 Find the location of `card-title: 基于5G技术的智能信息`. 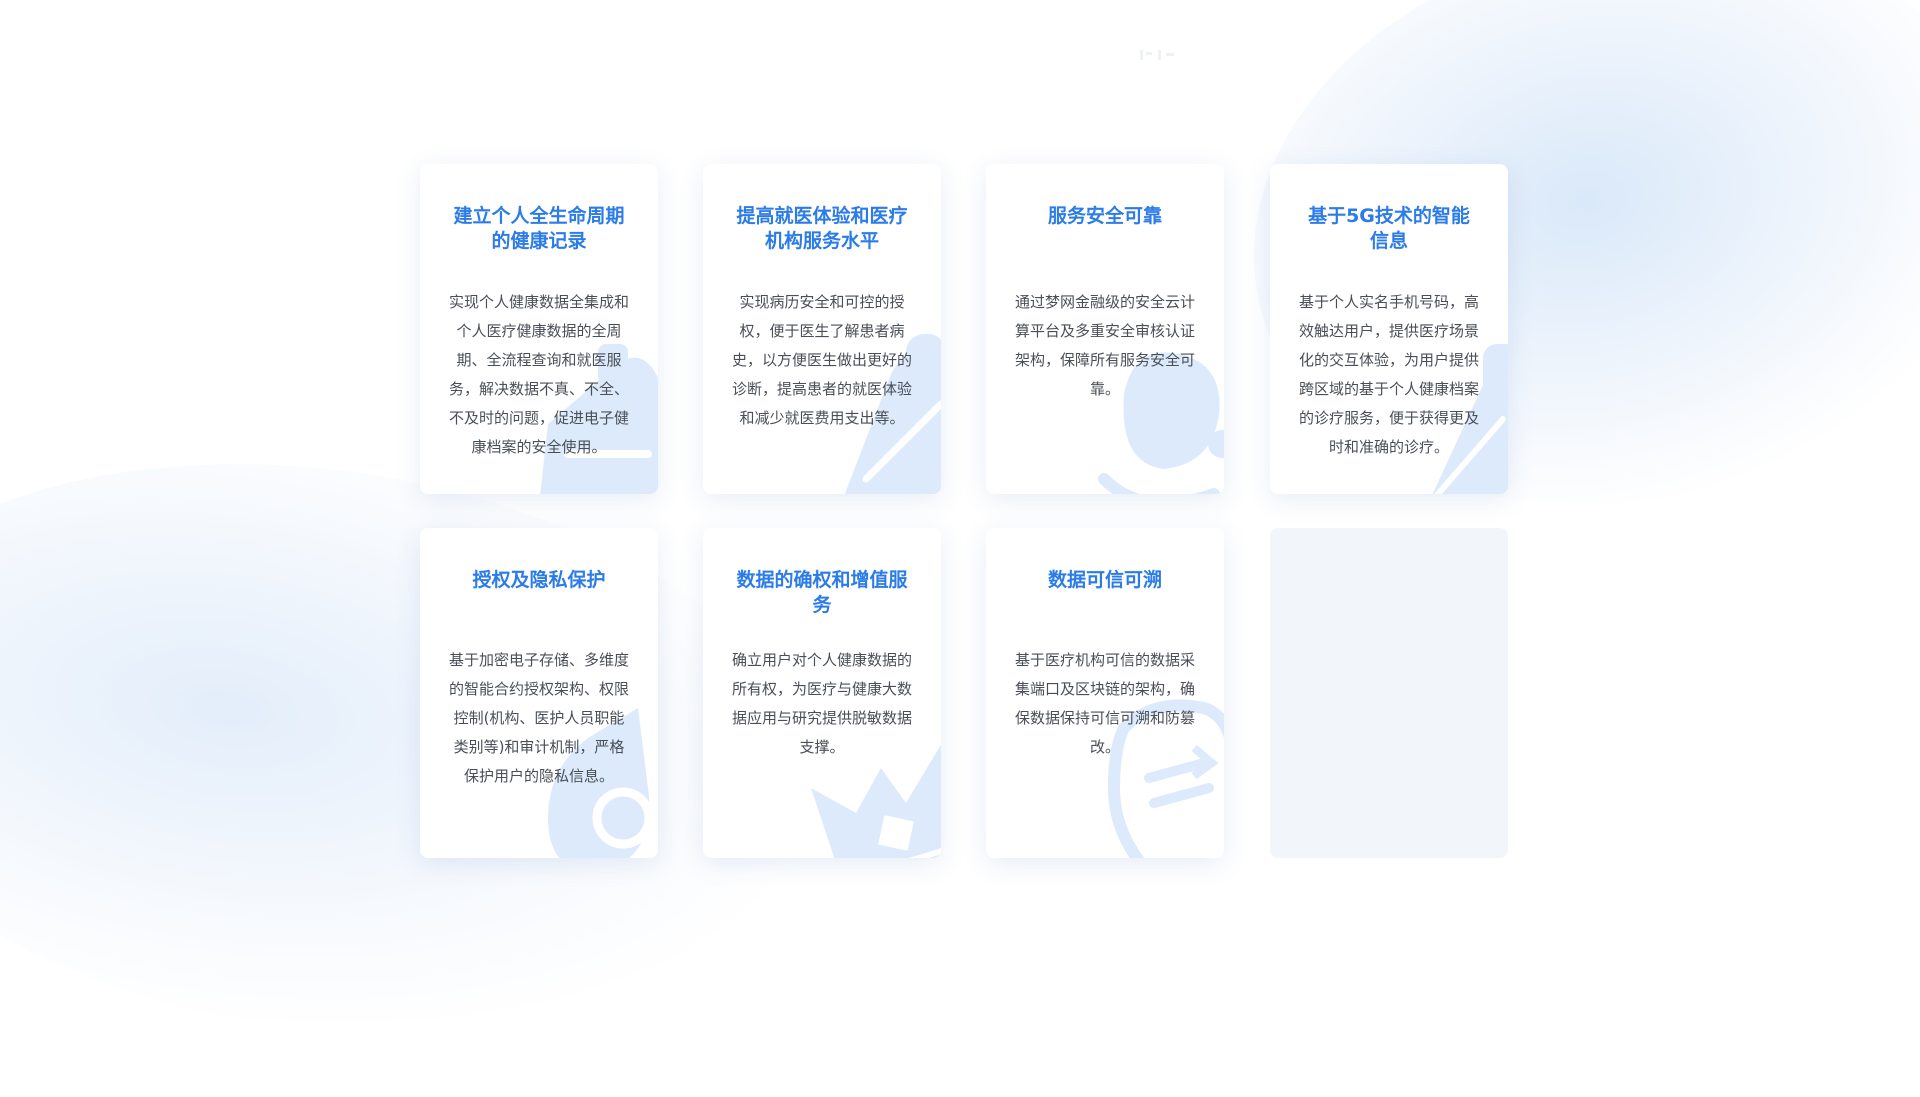

card-title: 基于5G技术的智能信息 is located at coordinates (1389, 228).